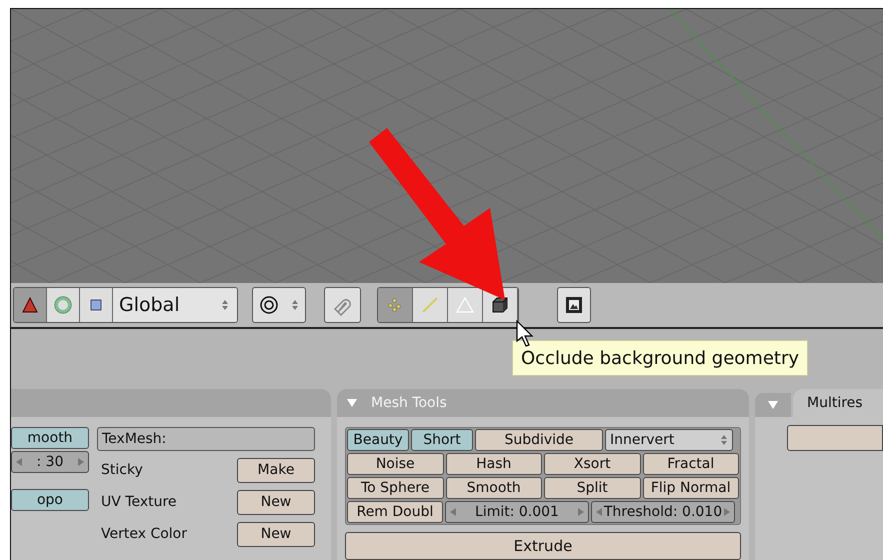 The image size is (883, 560). I want to click on dropdown: Innervert, so click(669, 440).